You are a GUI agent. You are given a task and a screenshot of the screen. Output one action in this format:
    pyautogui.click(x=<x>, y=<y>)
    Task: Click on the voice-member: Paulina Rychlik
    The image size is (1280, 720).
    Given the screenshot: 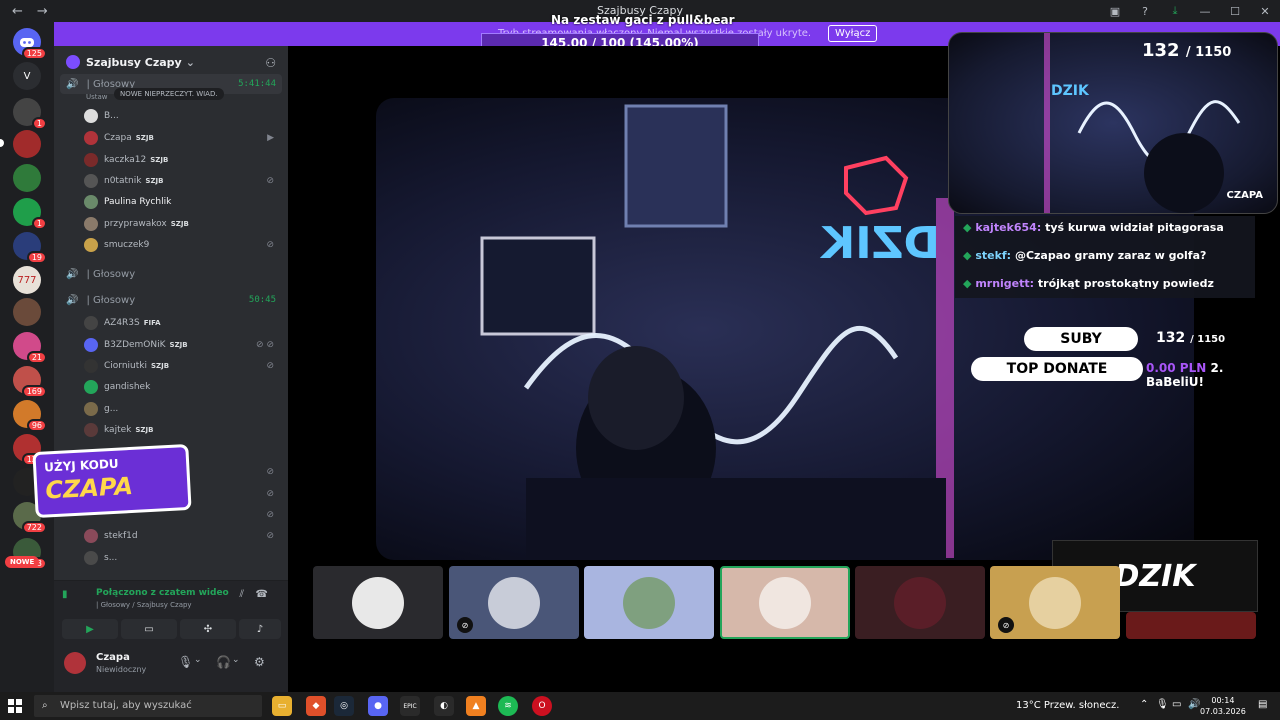 What is the action you would take?
    pyautogui.click(x=179, y=202)
    